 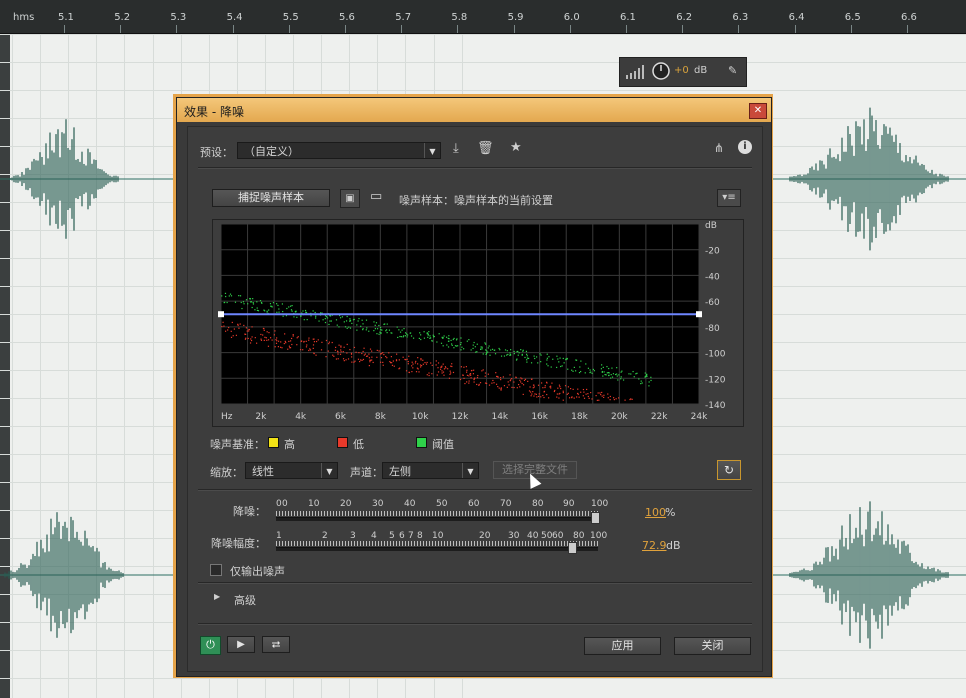 I want to click on save-preset-icon: ⤓, so click(x=456, y=148).